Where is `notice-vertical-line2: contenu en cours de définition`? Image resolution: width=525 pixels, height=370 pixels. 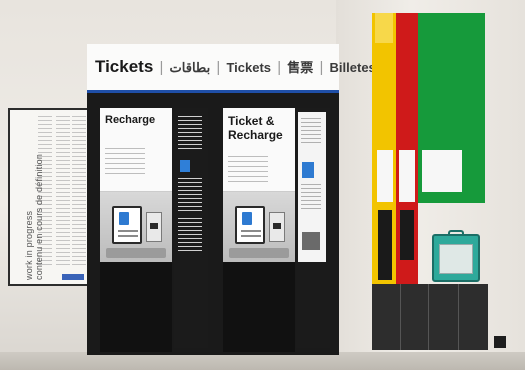
notice-vertical-line2: contenu en cours de définition is located at coordinates (39, 216).